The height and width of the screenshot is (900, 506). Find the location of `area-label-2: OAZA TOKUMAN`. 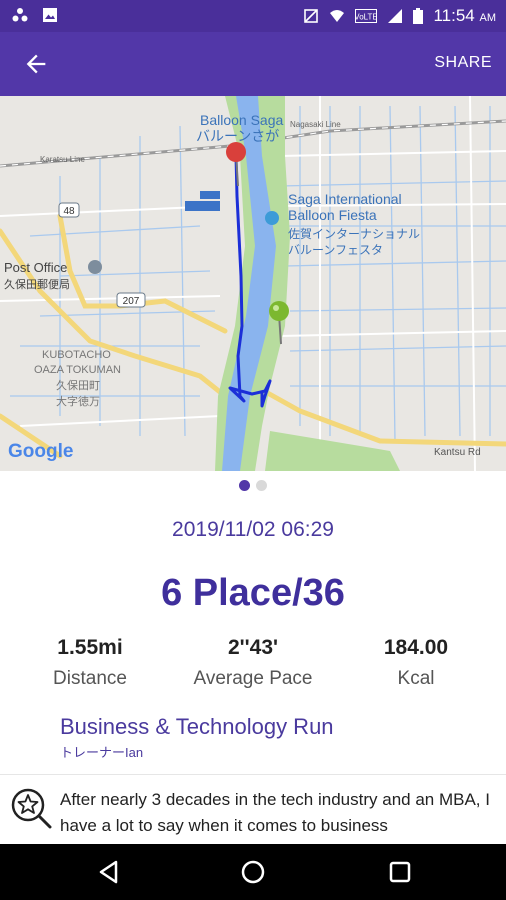

area-label-2: OAZA TOKUMAN is located at coordinates (77, 370).